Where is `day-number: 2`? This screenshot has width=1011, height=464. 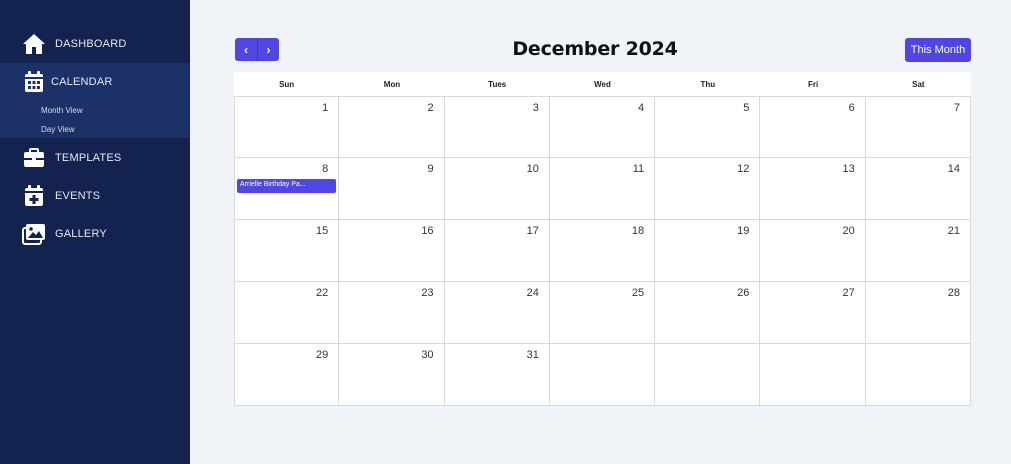
day-number: 2 is located at coordinates (430, 108).